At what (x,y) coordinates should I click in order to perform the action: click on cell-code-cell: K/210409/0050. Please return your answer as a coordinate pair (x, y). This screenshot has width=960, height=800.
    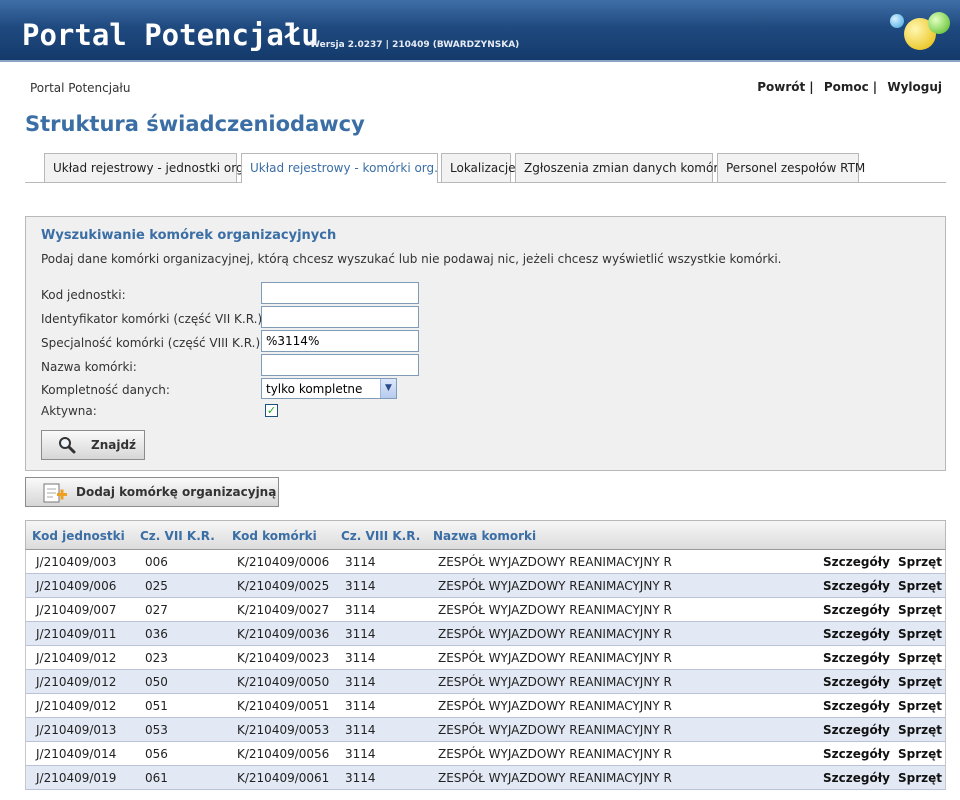
    Looking at the image, I should click on (283, 682).